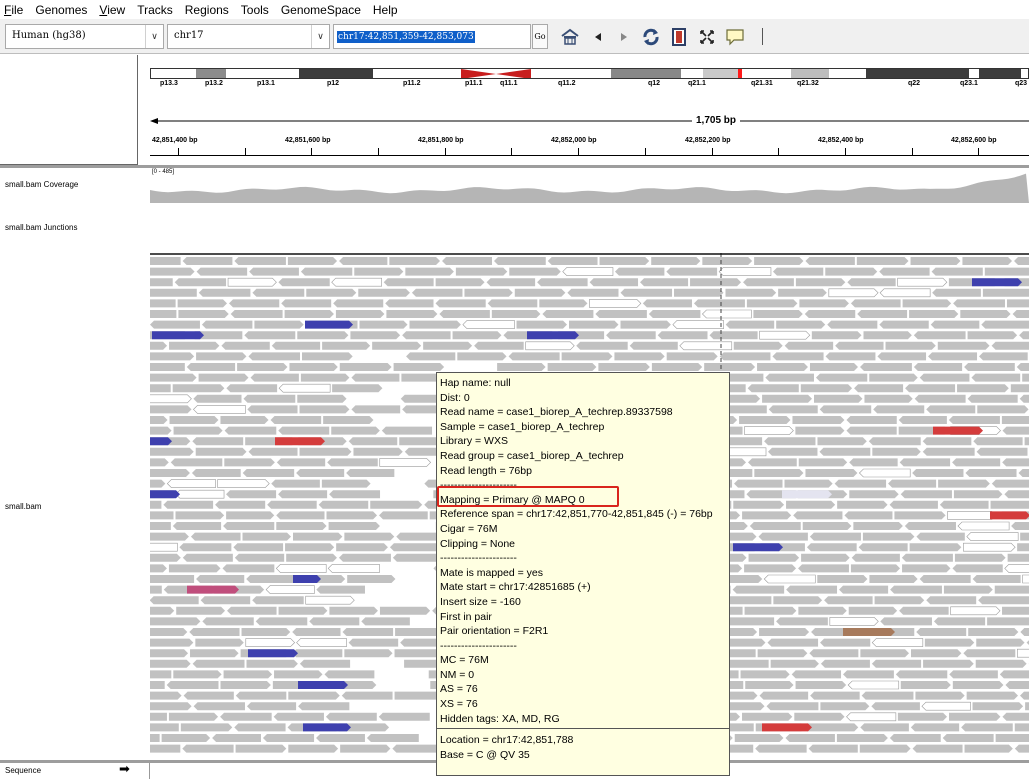  What do you see at coordinates (735, 37) in the screenshot?
I see `popup-info-icon` at bounding box center [735, 37].